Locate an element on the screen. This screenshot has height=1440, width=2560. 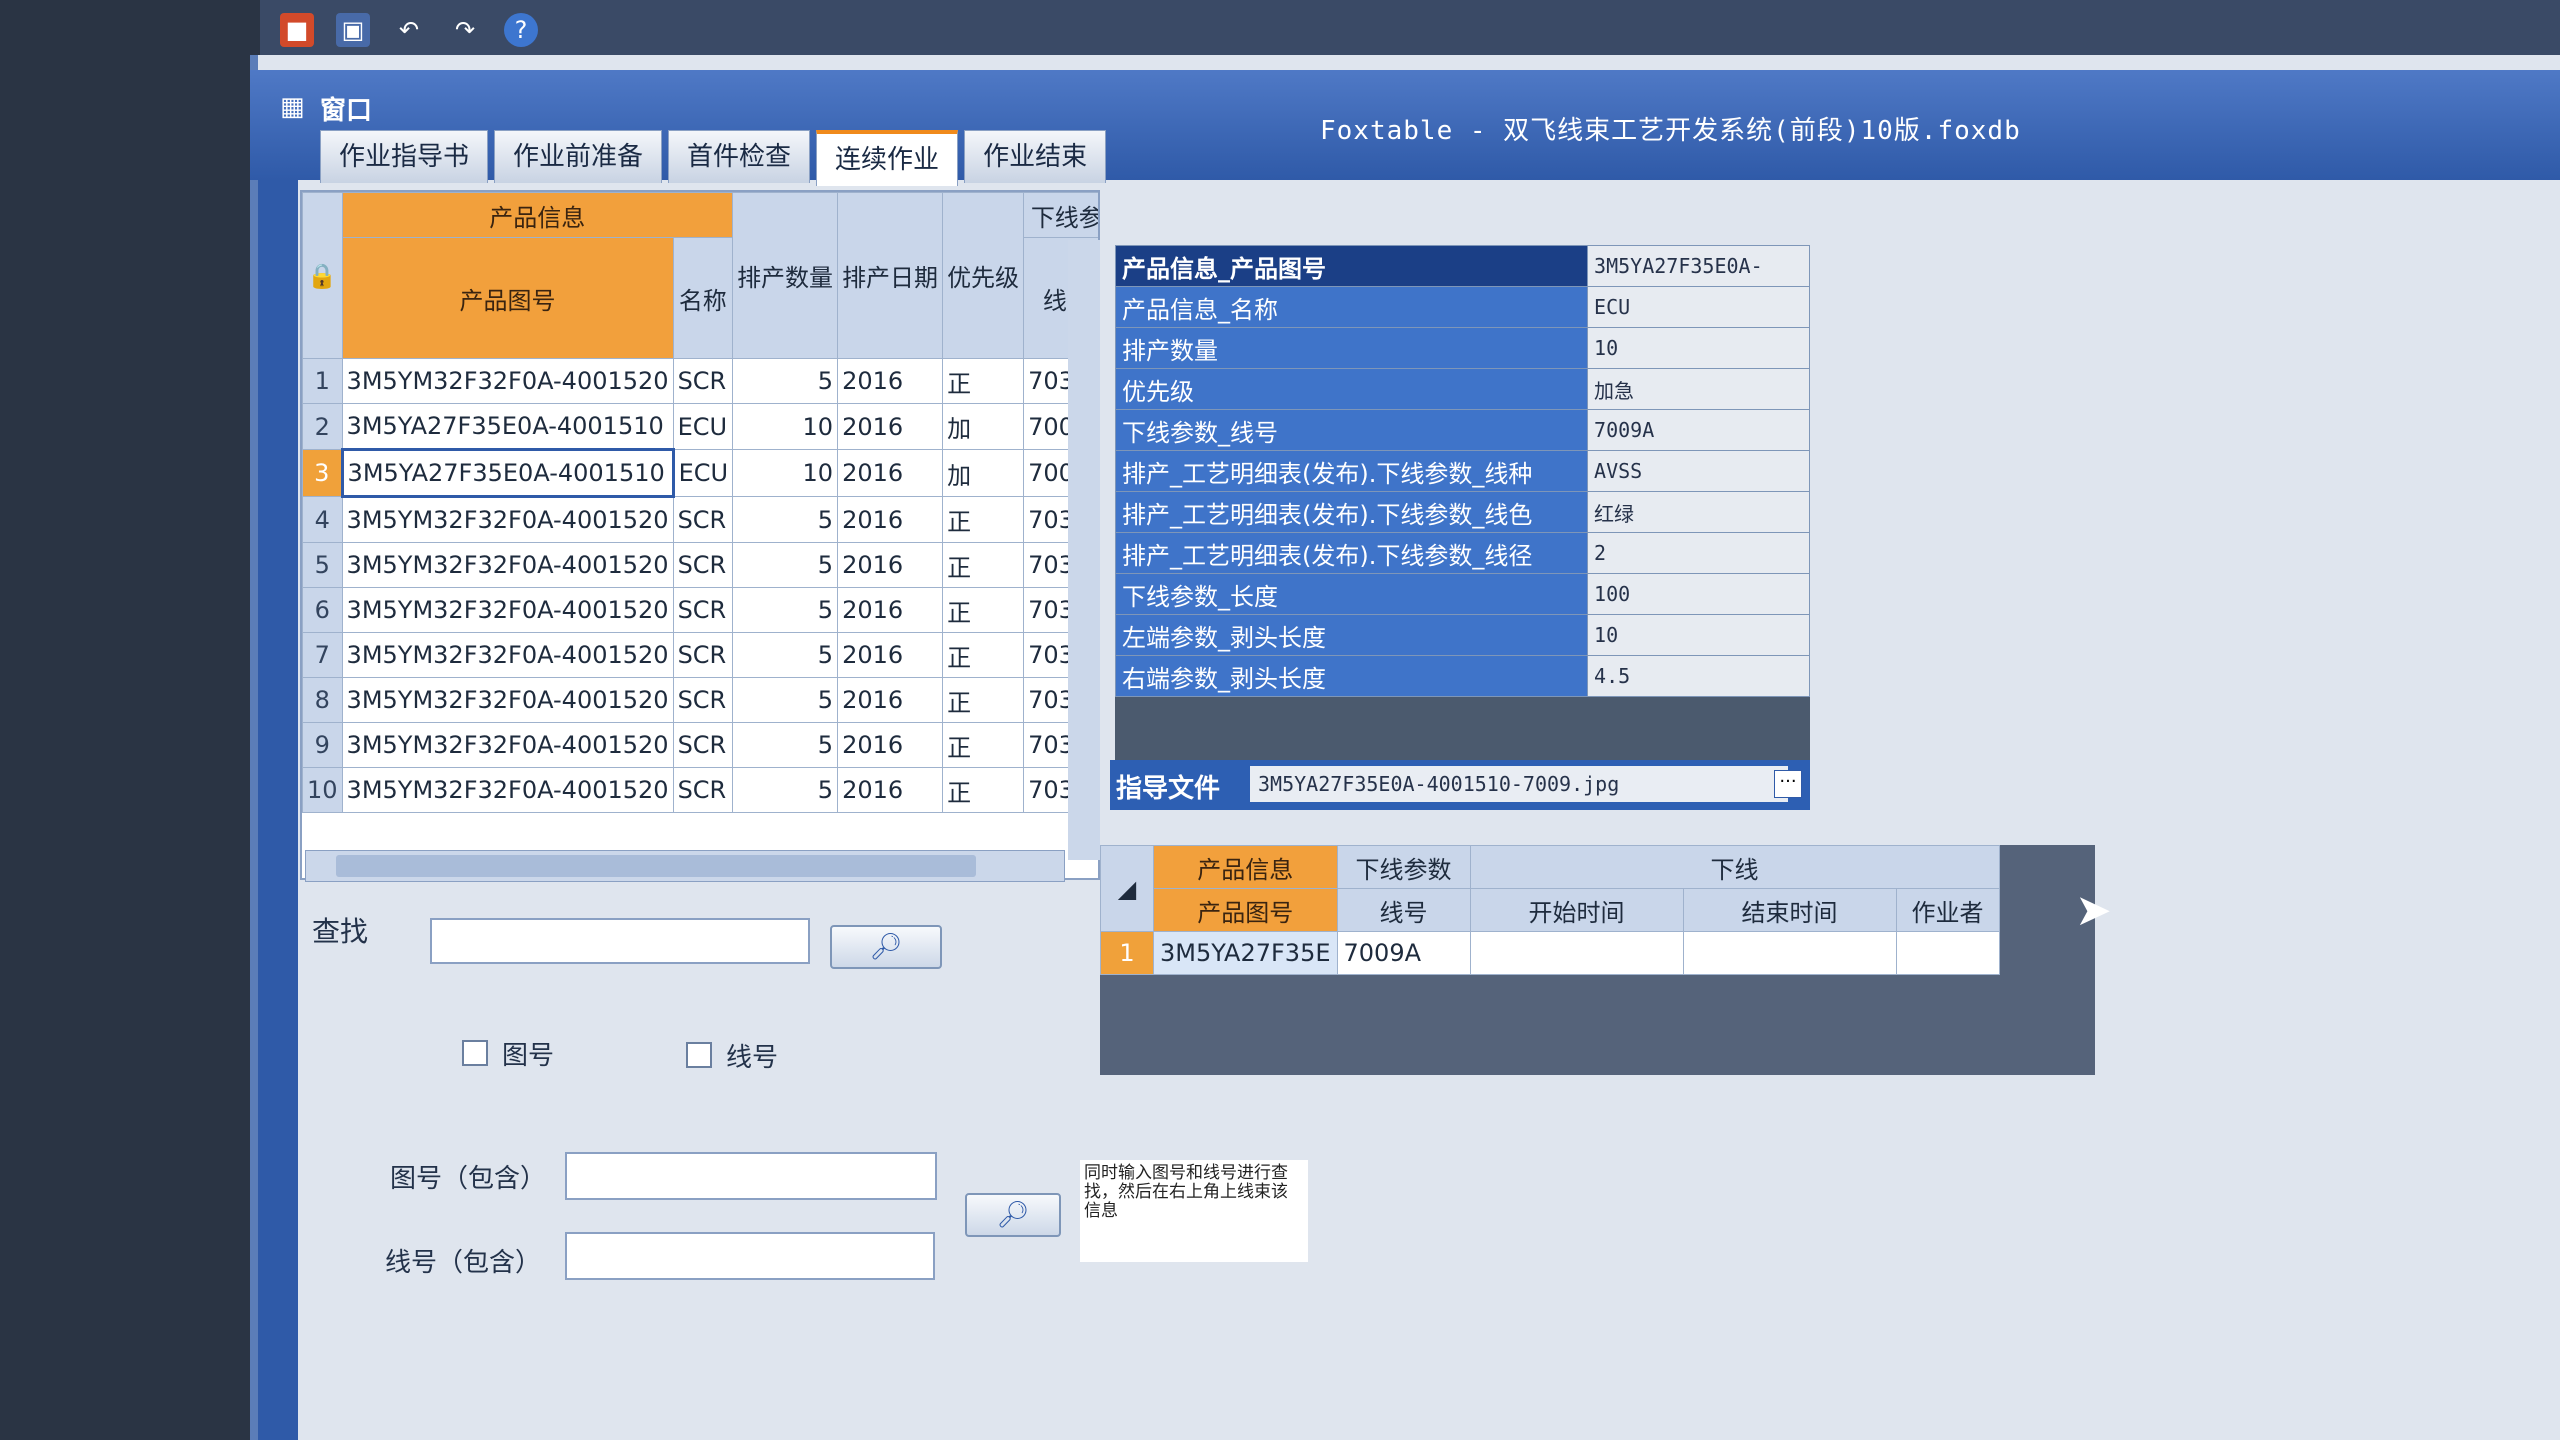
col-header-date: 排产日期 is located at coordinates (890, 275).